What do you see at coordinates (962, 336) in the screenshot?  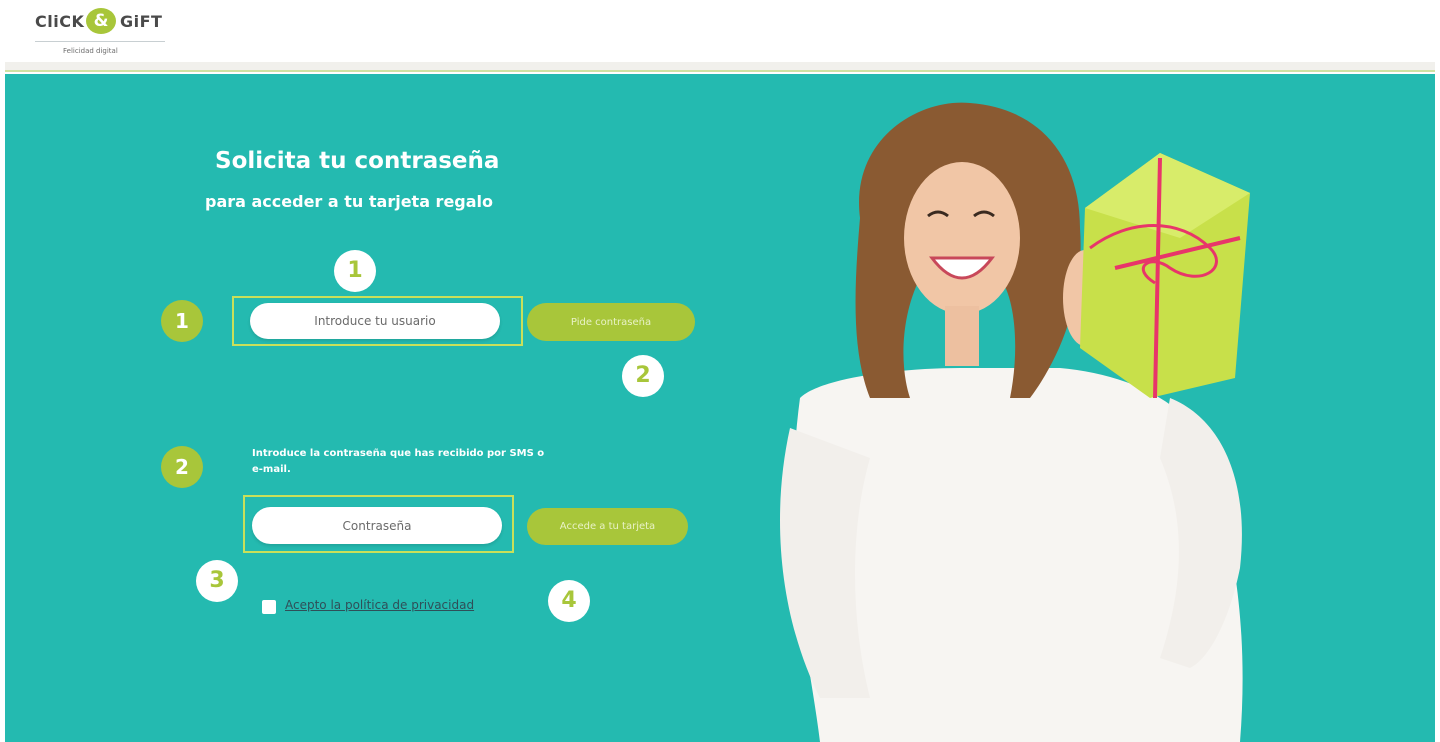 I see `neck-shape` at bounding box center [962, 336].